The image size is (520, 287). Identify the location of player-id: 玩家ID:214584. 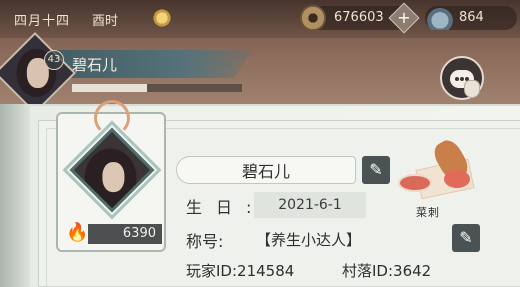
(240, 271).